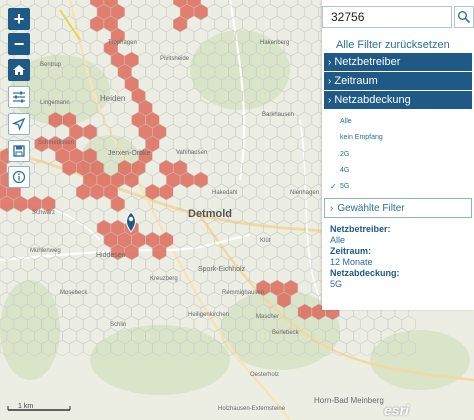  What do you see at coordinates (278, 115) in the screenshot?
I see `map-place-label: Barkhausen` at bounding box center [278, 115].